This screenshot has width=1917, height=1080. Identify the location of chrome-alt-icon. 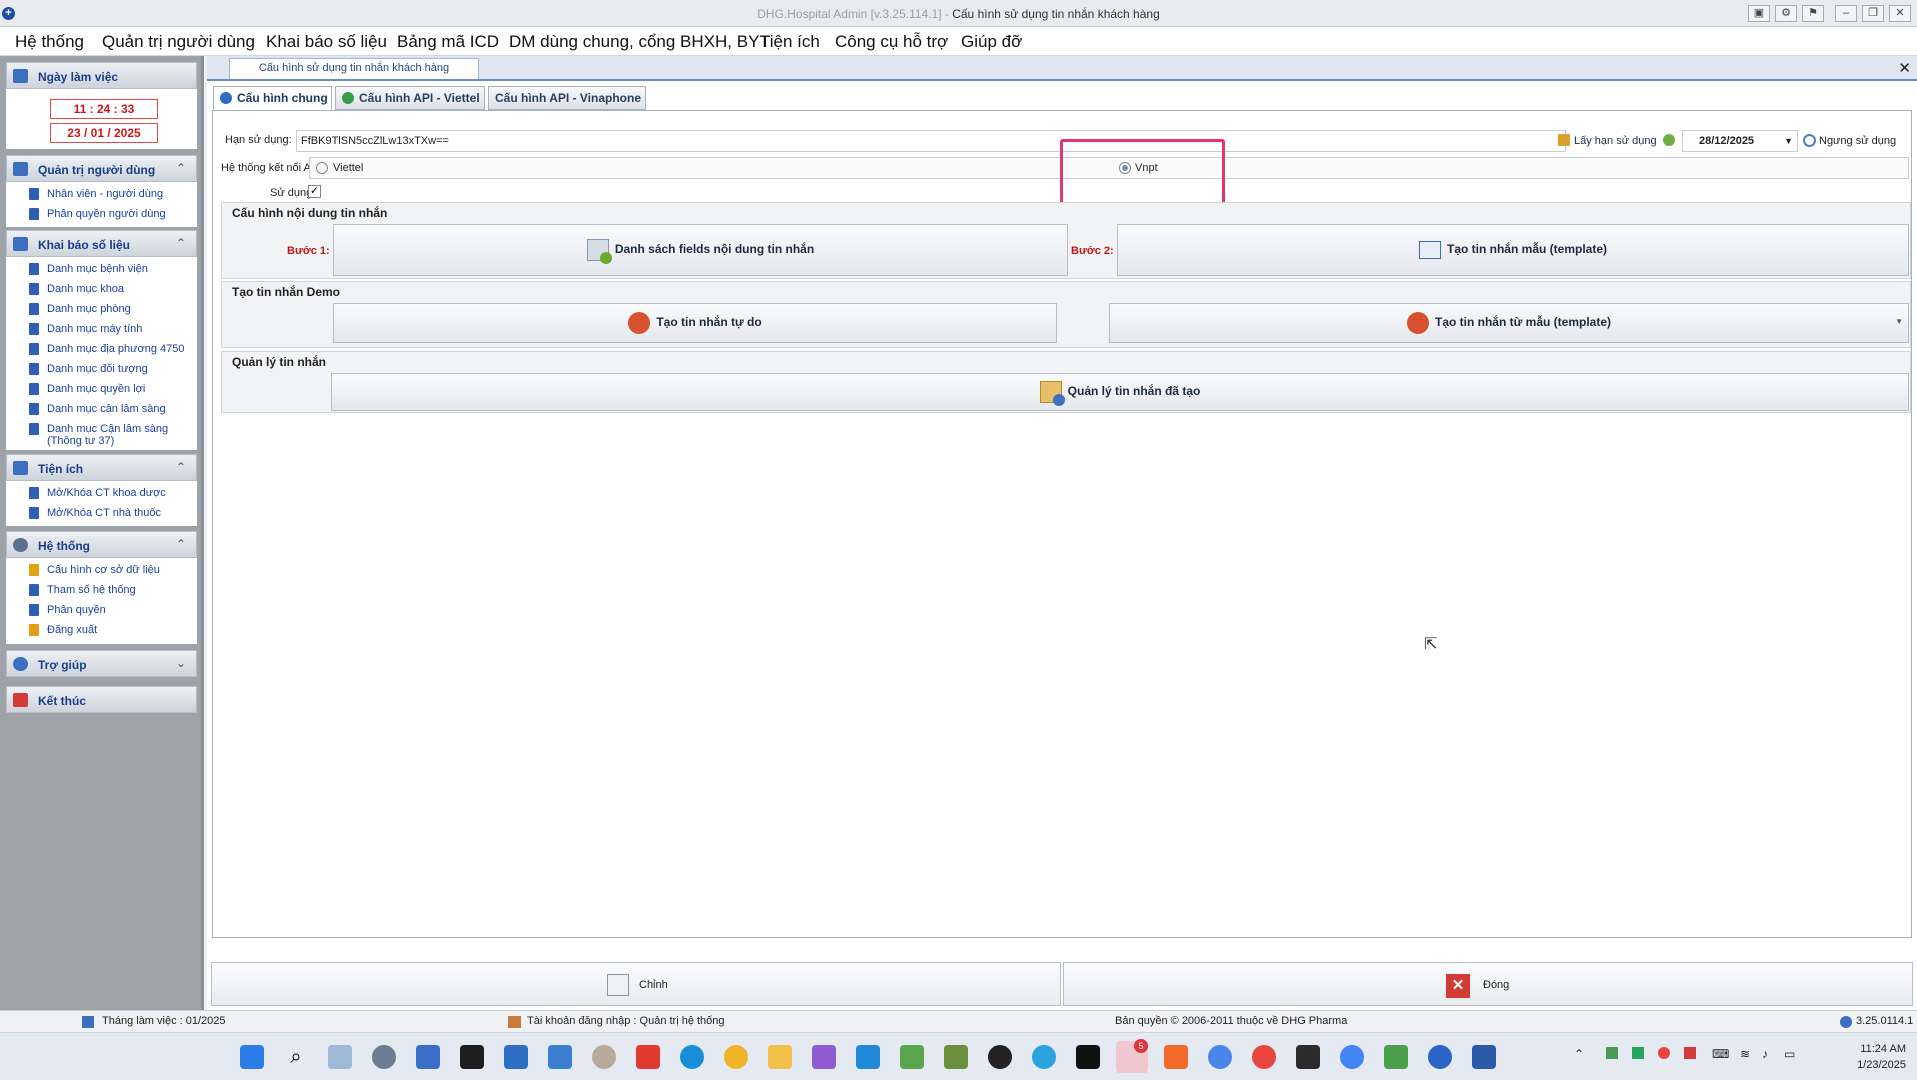
(1220, 1057).